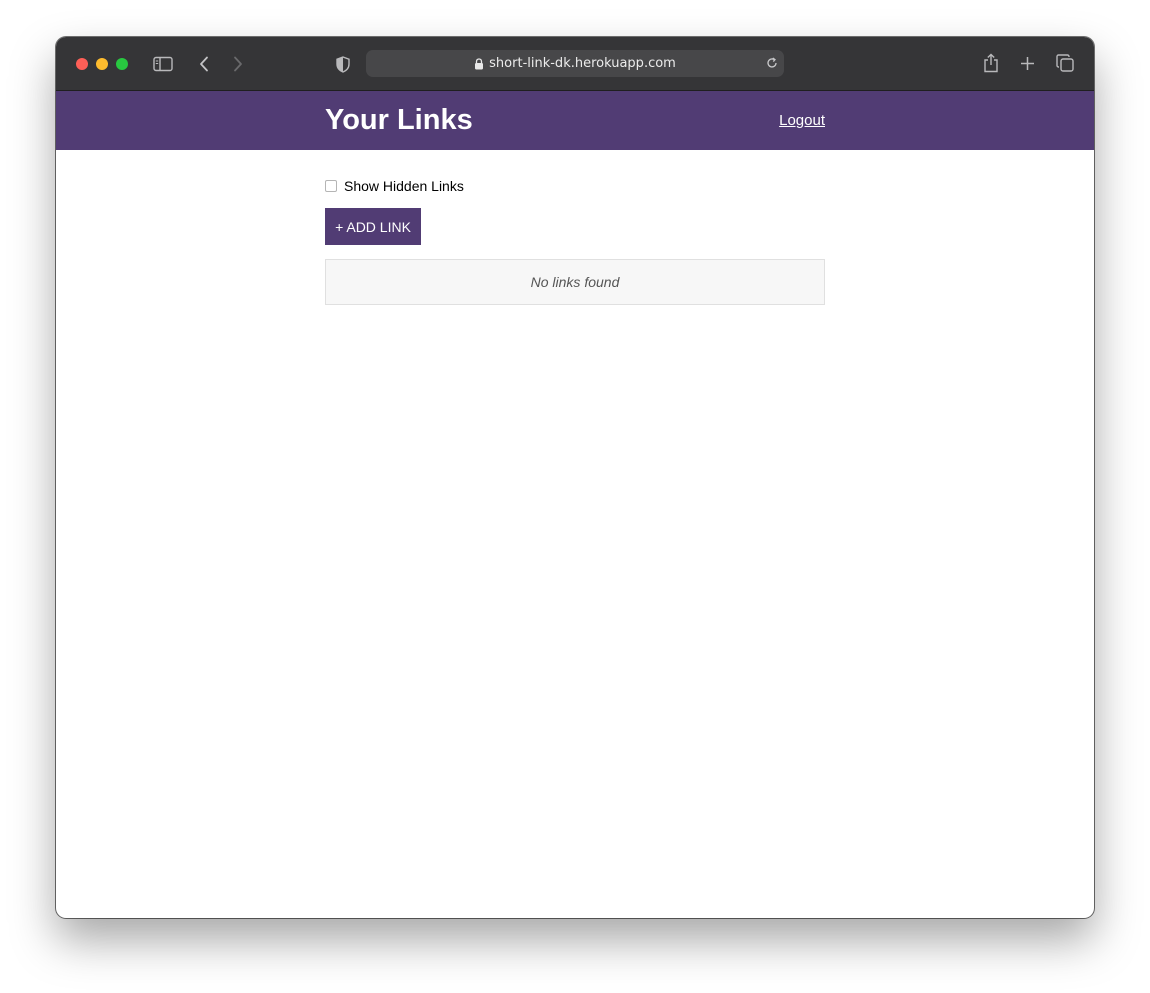  I want to click on browser-toolbar: short-link-dk.herokuapp.com, so click(575, 64).